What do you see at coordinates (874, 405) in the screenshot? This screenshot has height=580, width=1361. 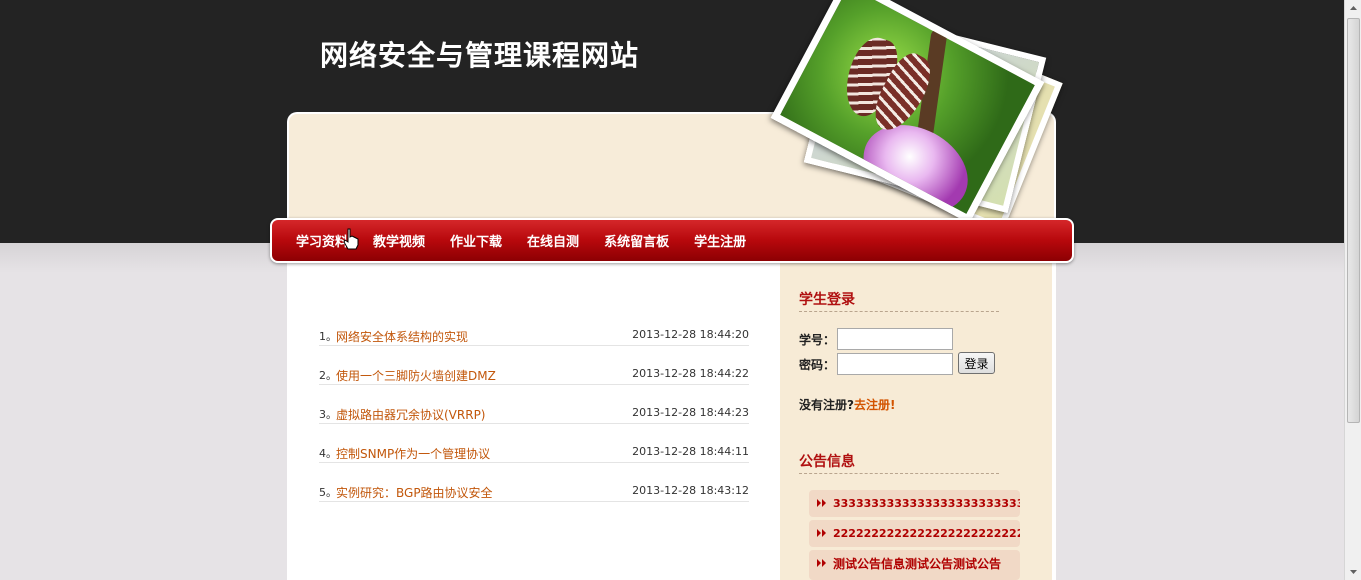 I see `register-link: 去注册!` at bounding box center [874, 405].